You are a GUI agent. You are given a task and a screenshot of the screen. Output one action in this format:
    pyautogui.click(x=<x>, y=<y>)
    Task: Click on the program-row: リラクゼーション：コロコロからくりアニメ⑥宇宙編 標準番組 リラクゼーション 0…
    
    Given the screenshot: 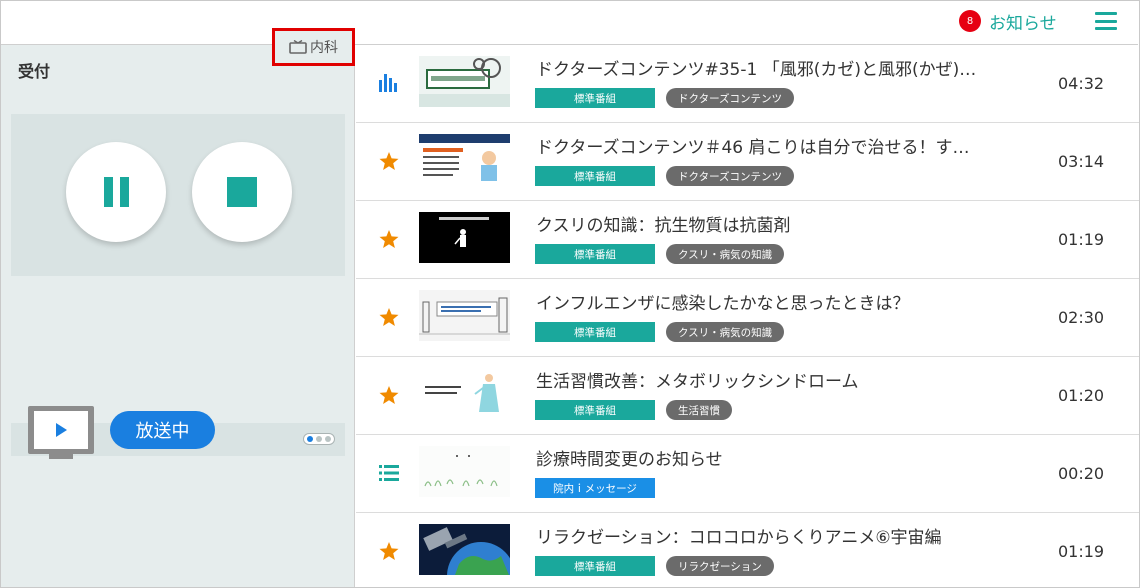 What is the action you would take?
    pyautogui.click(x=747, y=550)
    